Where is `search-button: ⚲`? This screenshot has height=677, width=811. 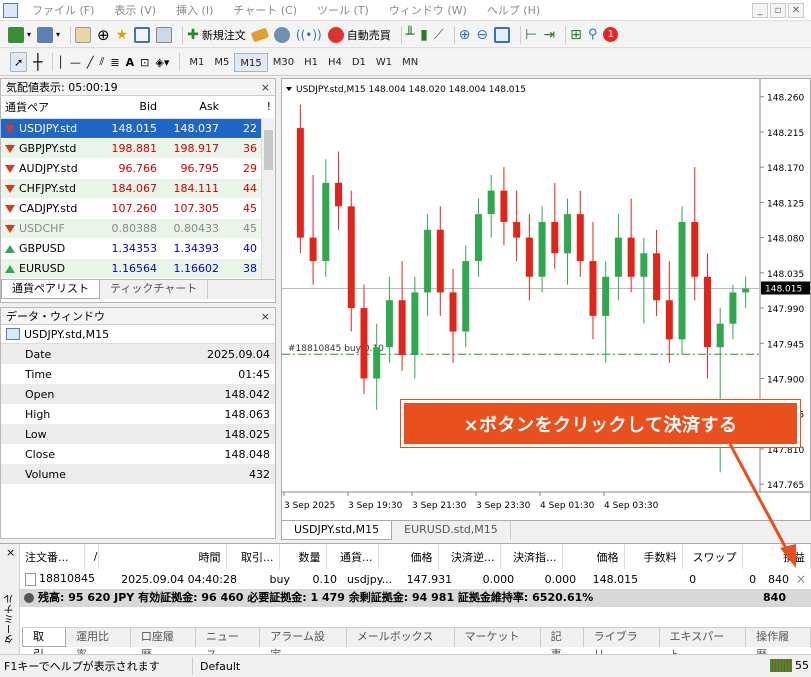 search-button: ⚲ is located at coordinates (593, 35).